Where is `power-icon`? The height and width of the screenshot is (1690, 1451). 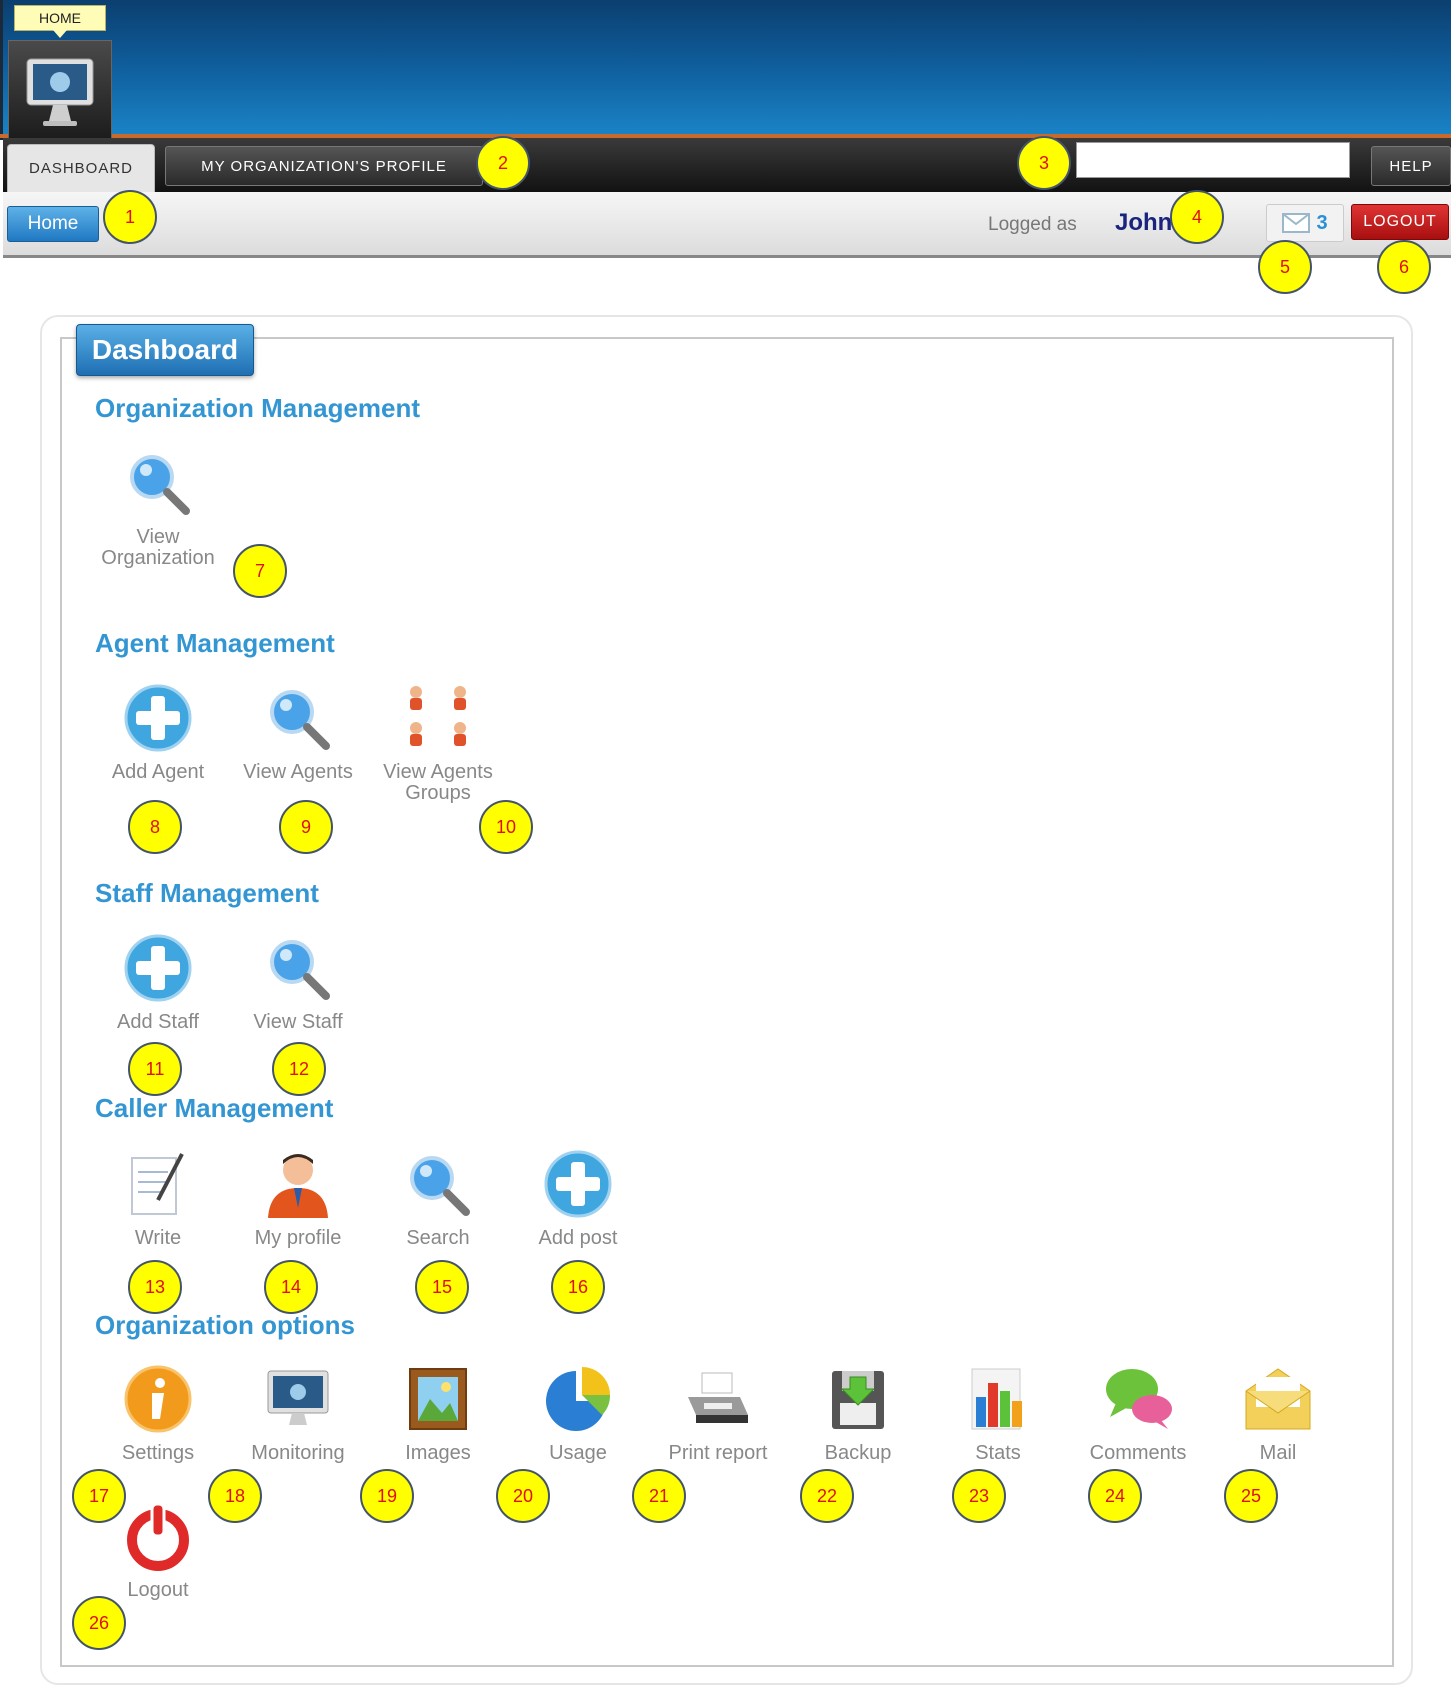
power-icon is located at coordinates (158, 1536).